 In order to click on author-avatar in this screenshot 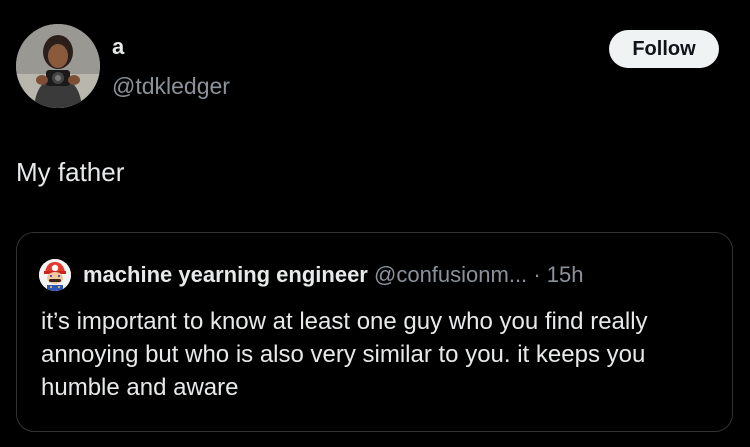, I will do `click(58, 66)`.